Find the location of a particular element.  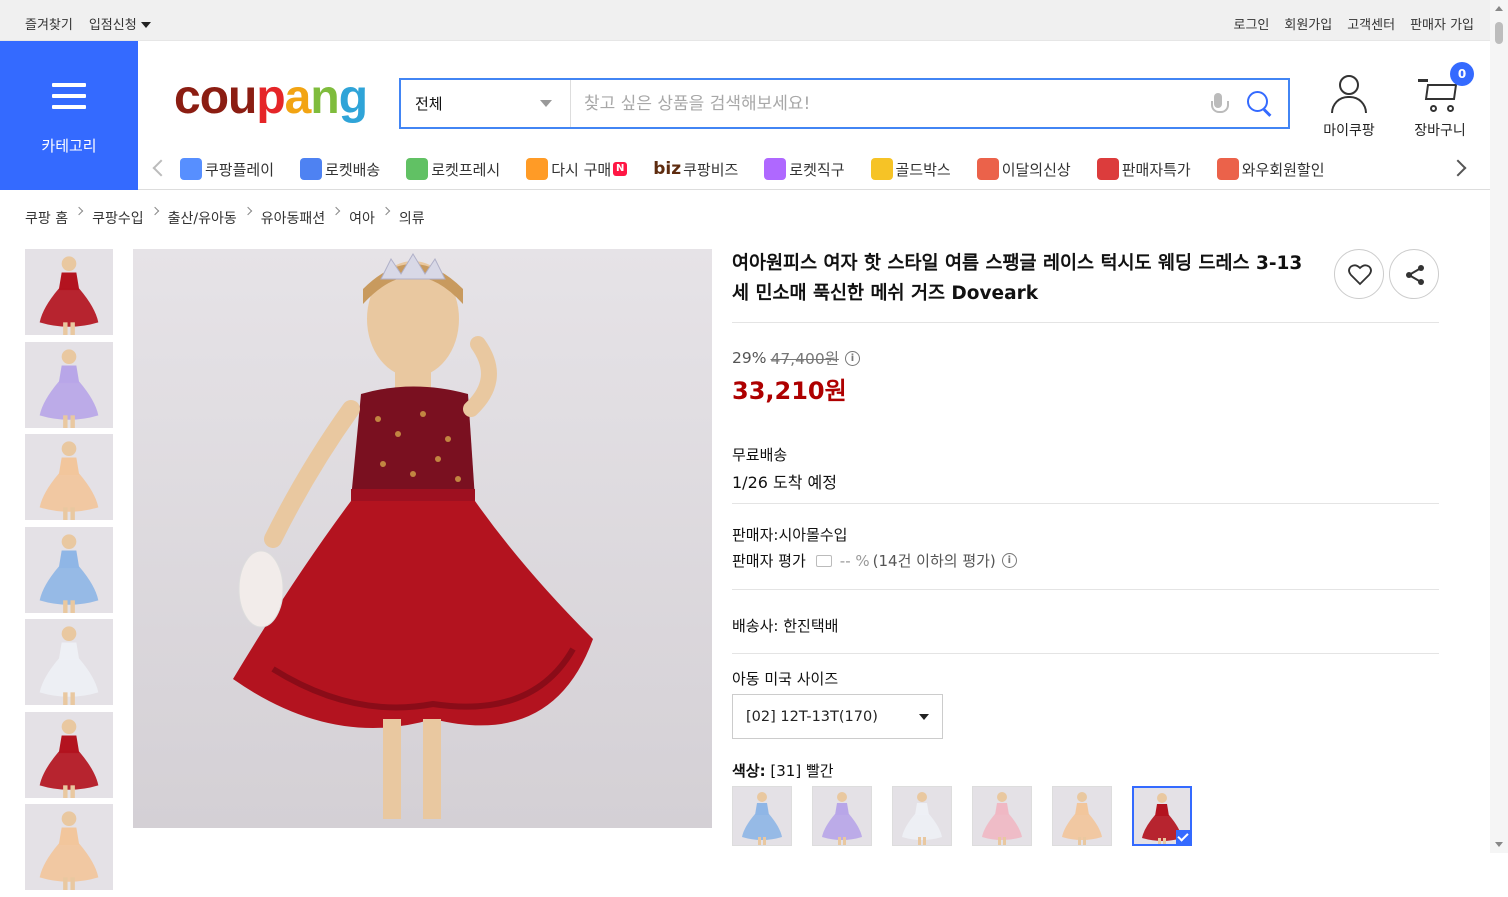

nav-item: biz 쿠팡비즈 is located at coordinates (695, 169).